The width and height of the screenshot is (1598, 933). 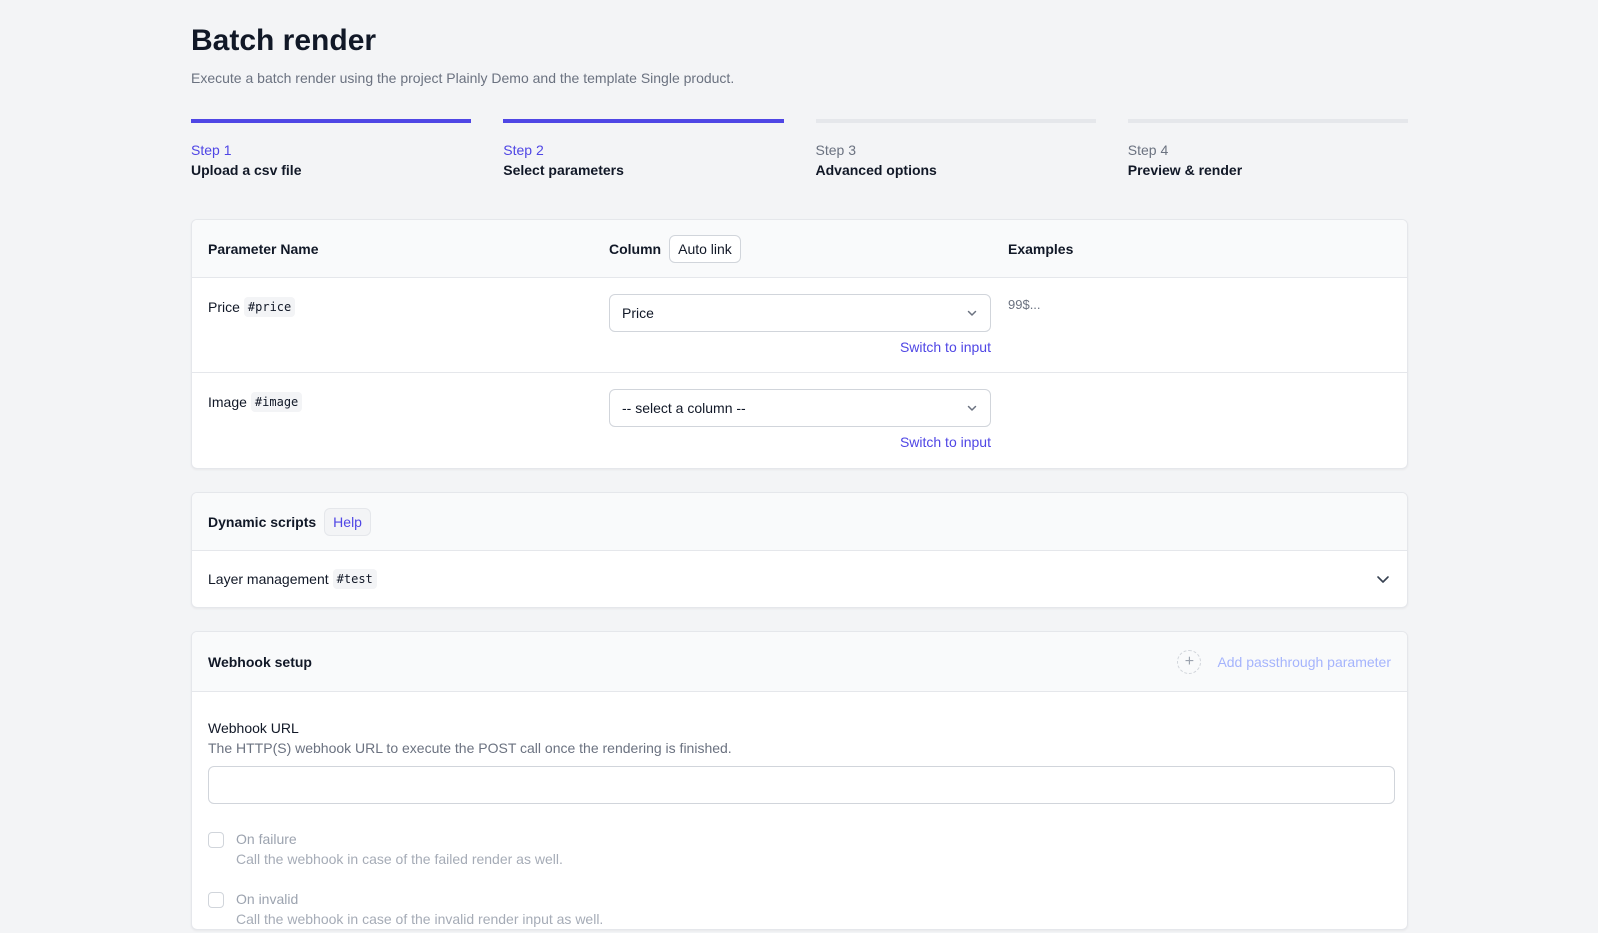 I want to click on parameter-name-cell: Image #image, so click(x=408, y=402).